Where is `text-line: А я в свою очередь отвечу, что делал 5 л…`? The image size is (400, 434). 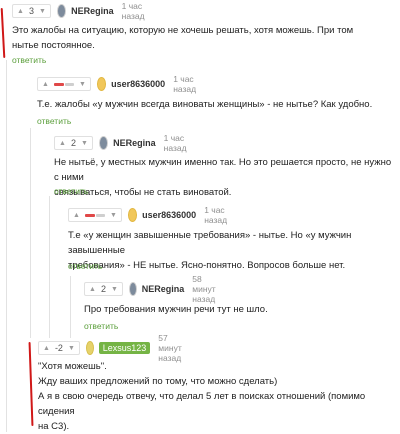 text-line: А я в свою очередь отвечу, что делал 5 л… is located at coordinates (202, 404).